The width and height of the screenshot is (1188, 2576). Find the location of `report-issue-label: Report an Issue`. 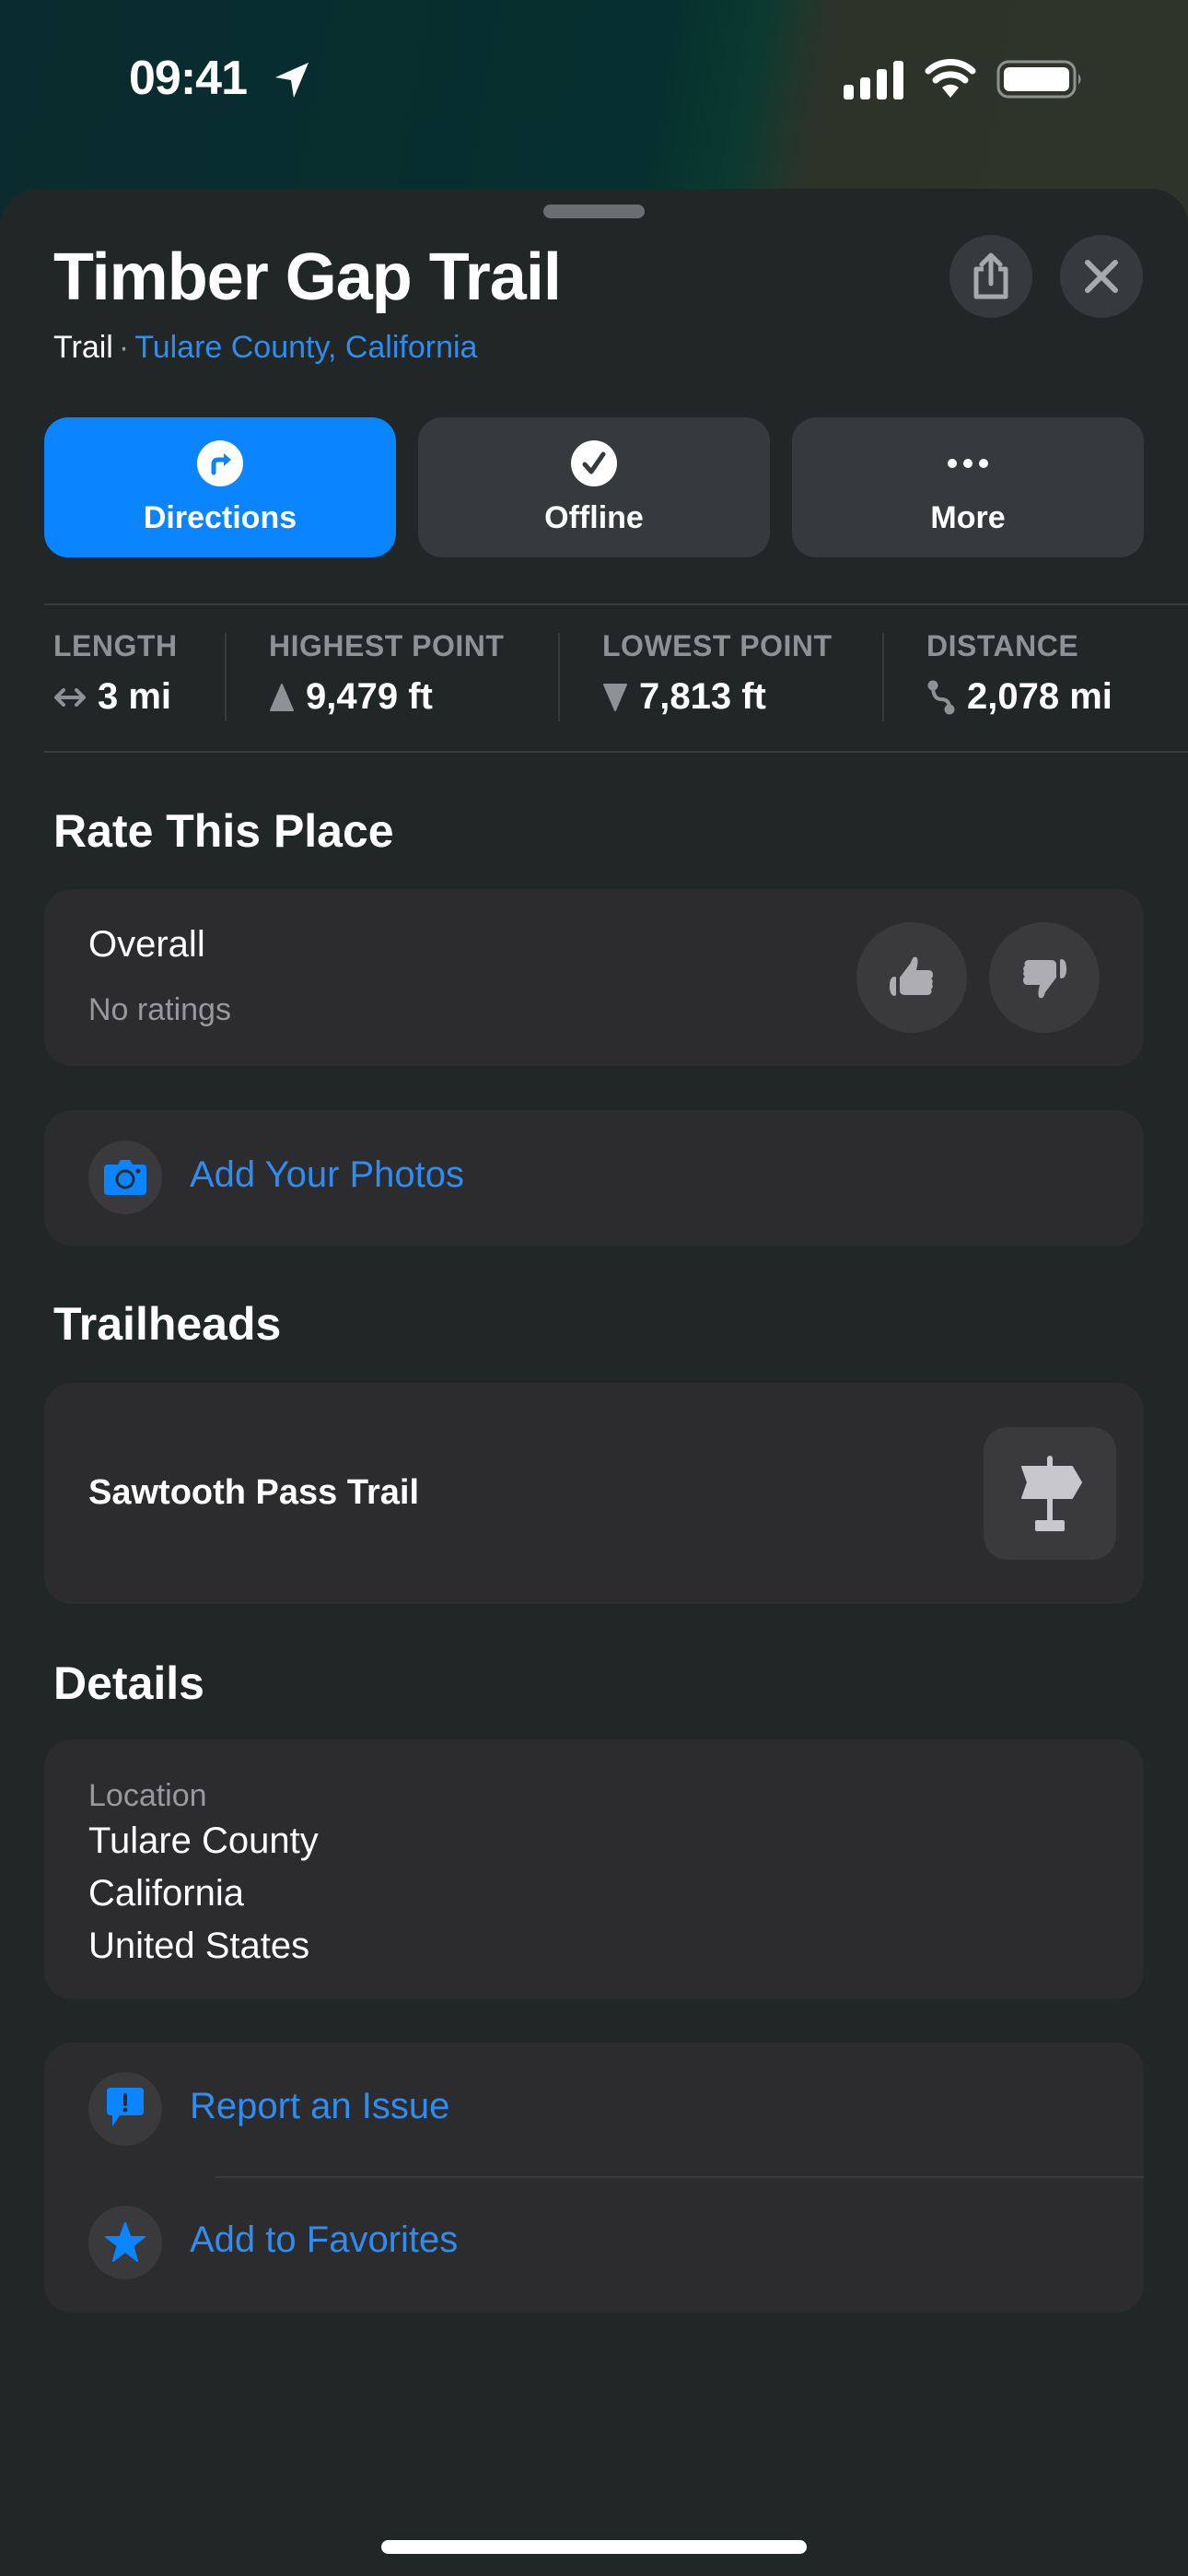

report-issue-label: Report an Issue is located at coordinates (320, 2106).